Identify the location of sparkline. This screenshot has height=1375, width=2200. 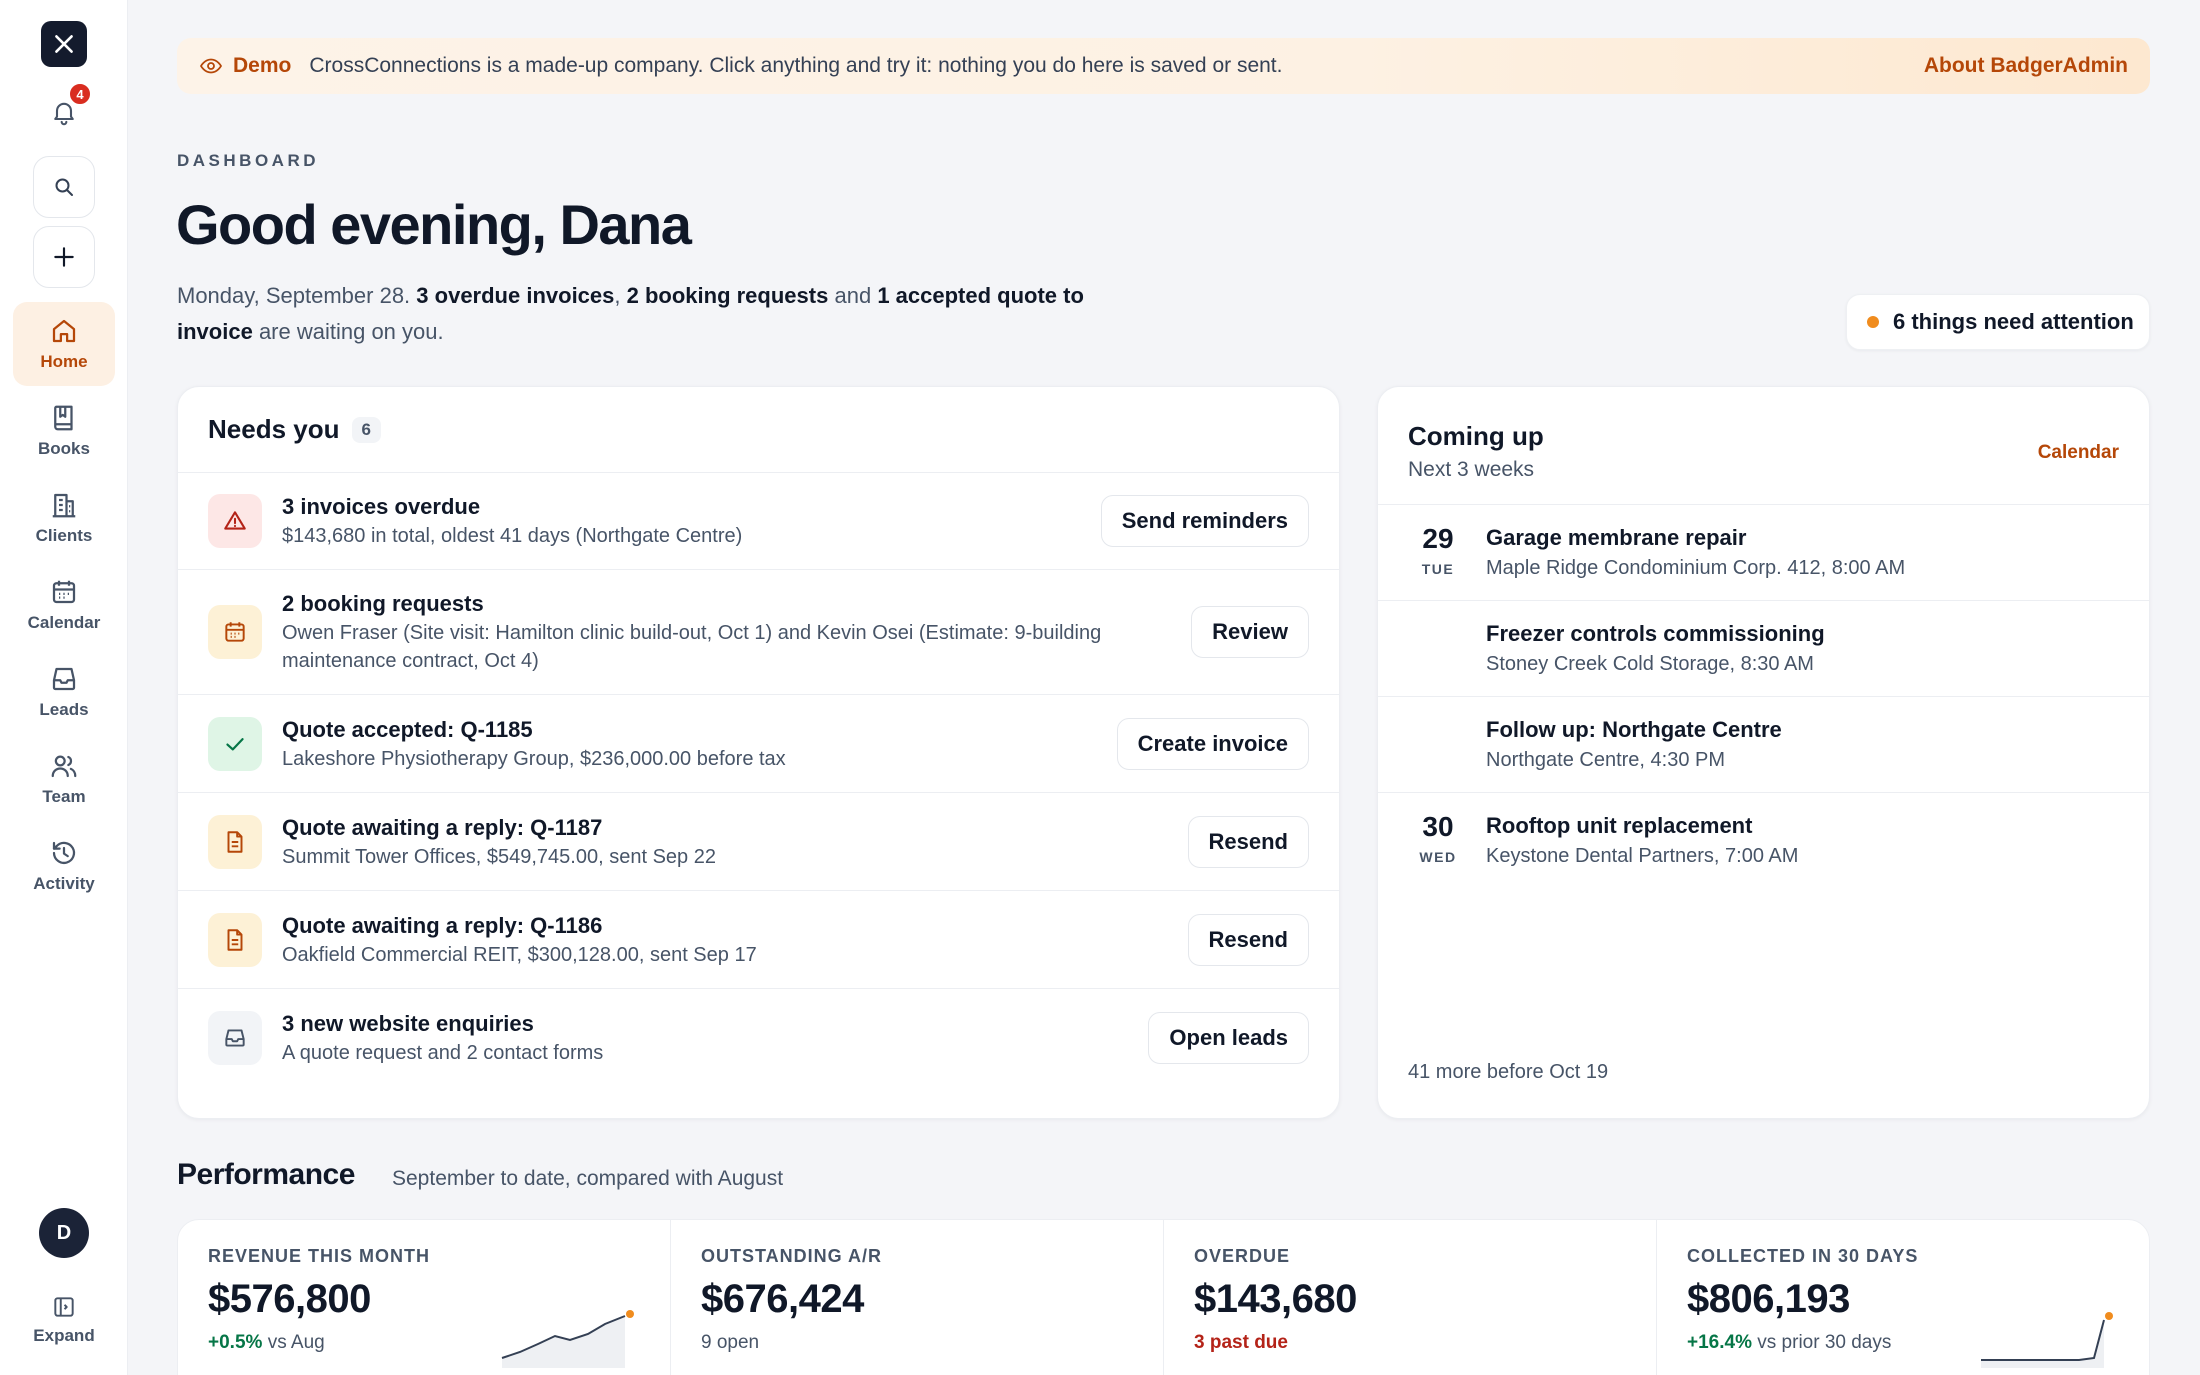
(567, 1339).